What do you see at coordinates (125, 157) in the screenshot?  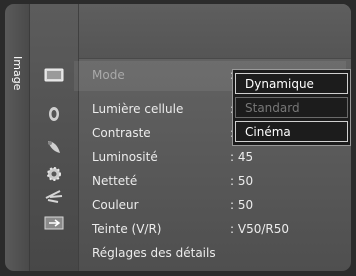 I see `menu-item-brightness-label: Luminosité` at bounding box center [125, 157].